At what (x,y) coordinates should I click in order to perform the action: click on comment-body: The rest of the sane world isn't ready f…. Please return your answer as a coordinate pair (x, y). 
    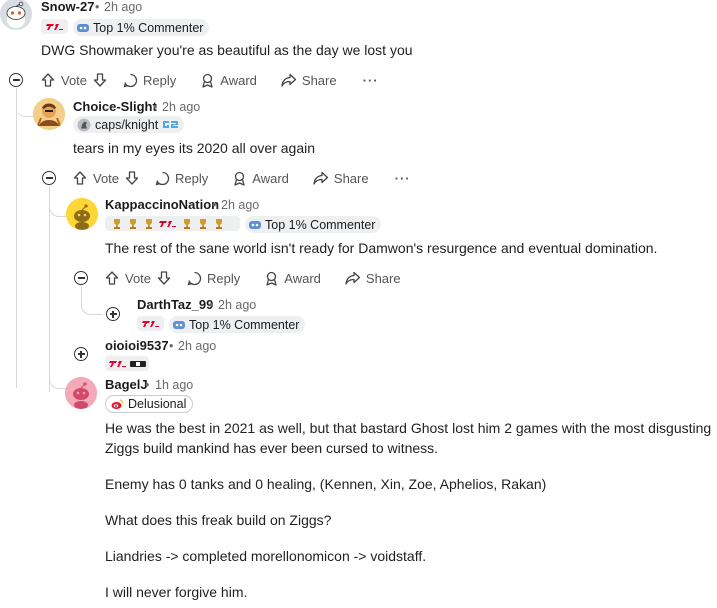
    Looking at the image, I should click on (381, 248).